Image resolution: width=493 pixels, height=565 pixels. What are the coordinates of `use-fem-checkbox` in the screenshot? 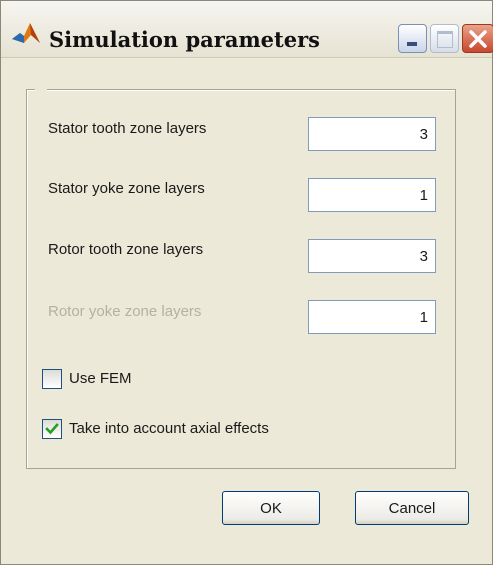 It's located at (52, 379).